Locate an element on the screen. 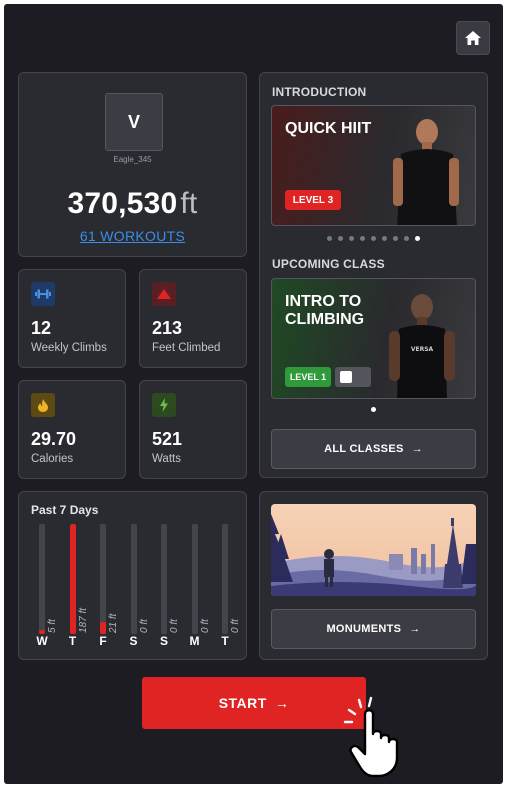  stat-value: 521 is located at coordinates (167, 439).